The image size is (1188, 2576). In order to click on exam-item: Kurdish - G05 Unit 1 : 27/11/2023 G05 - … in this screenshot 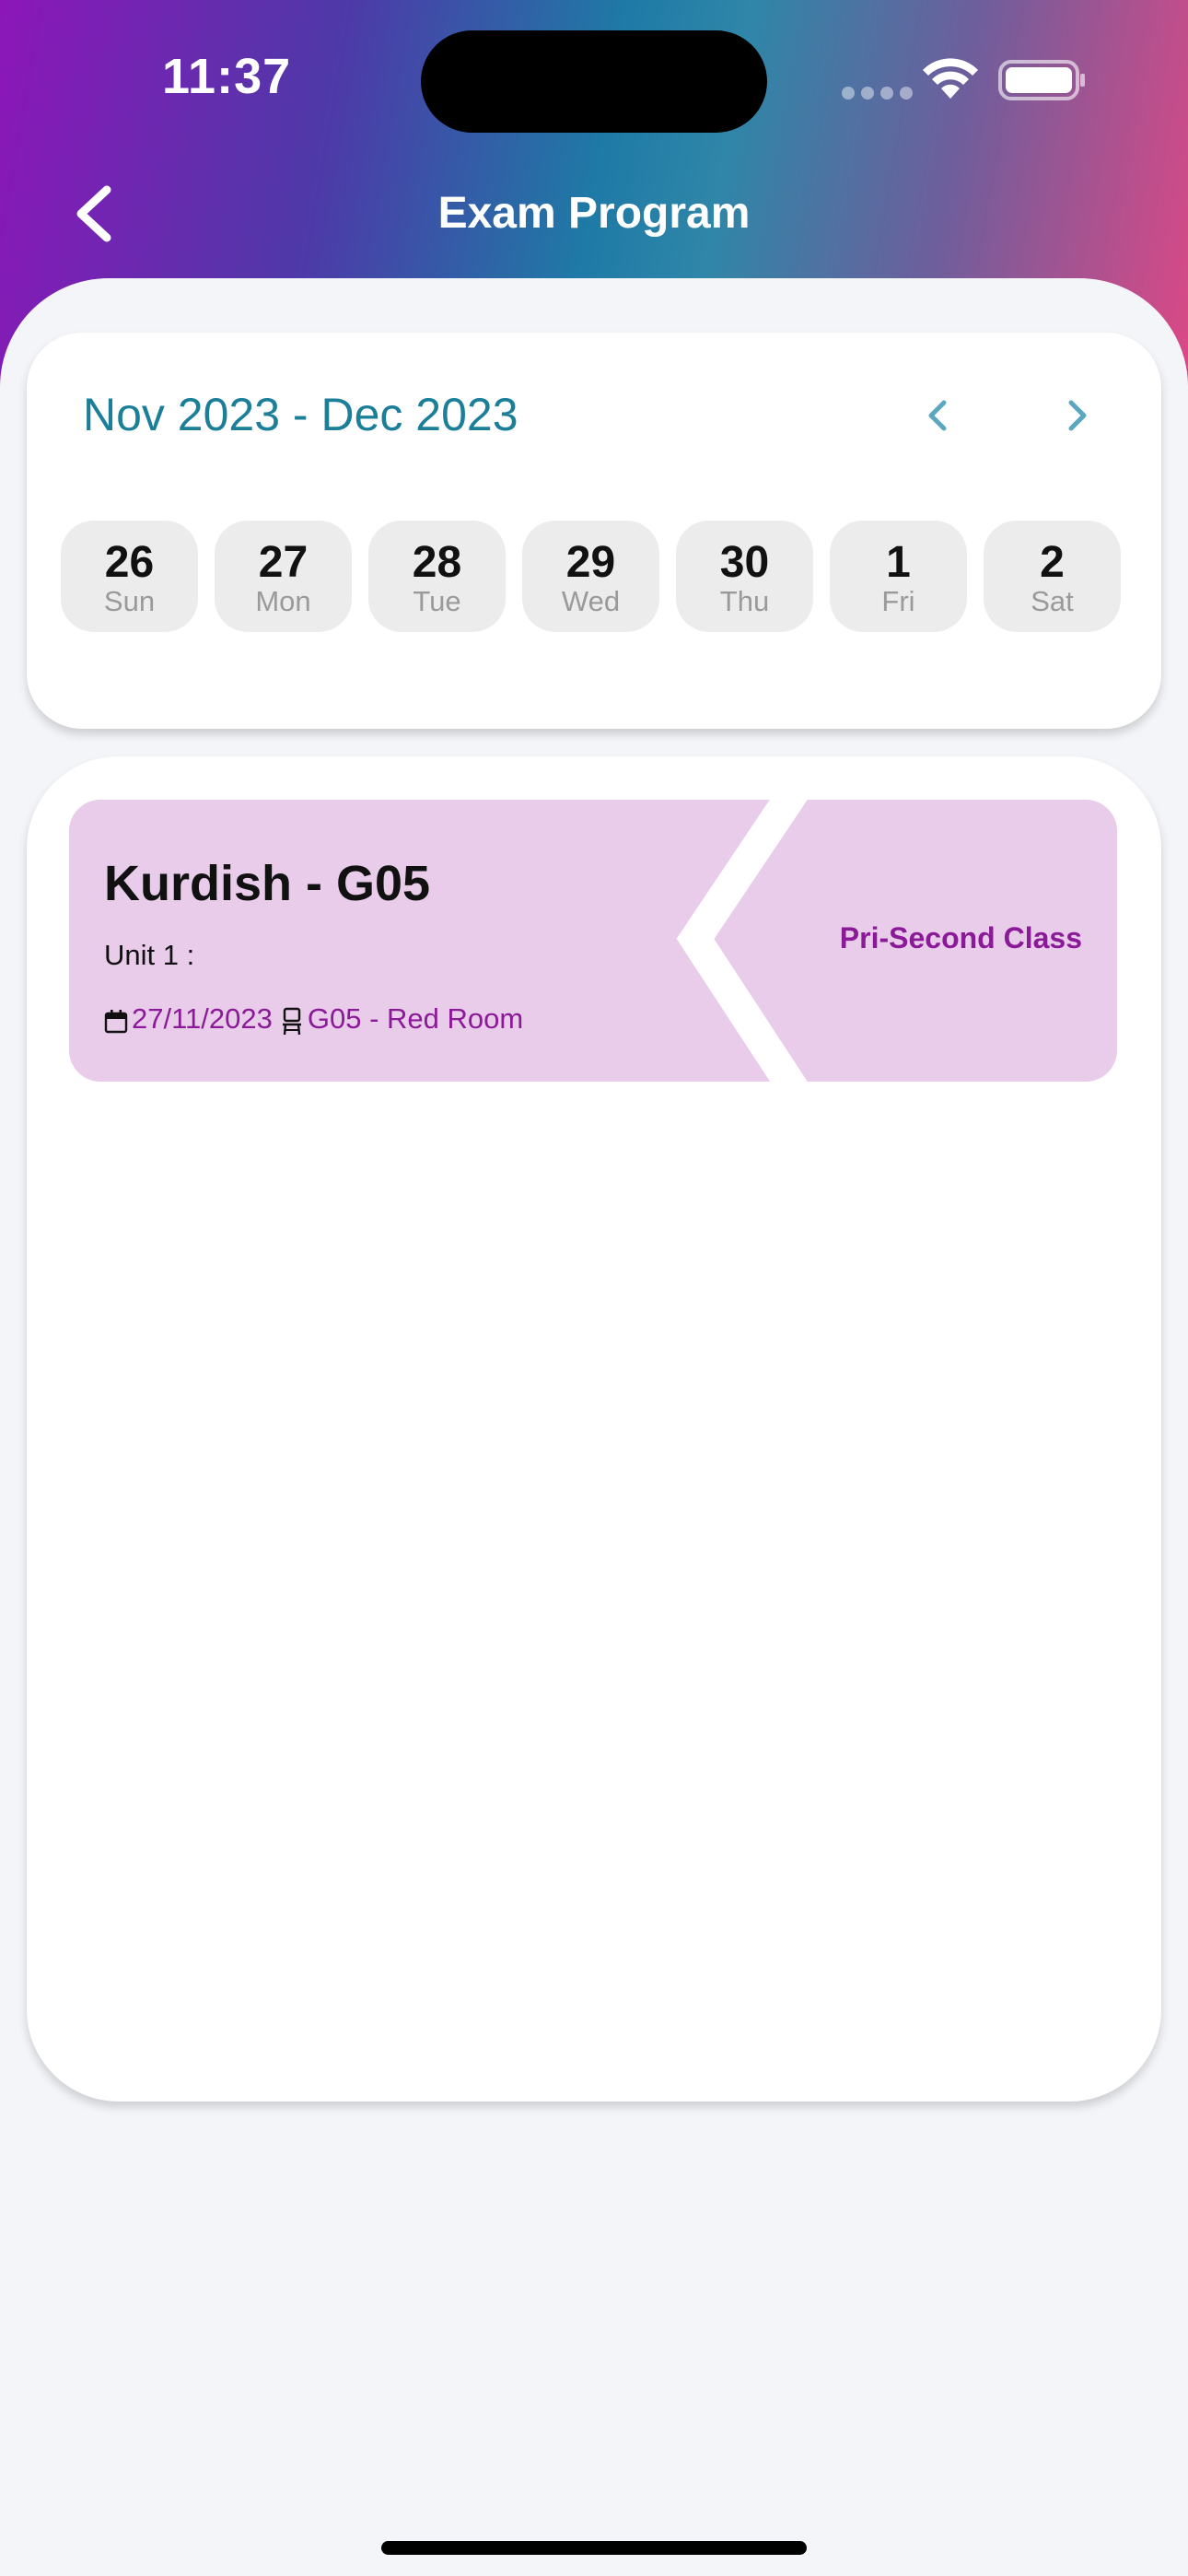, I will do `click(593, 941)`.